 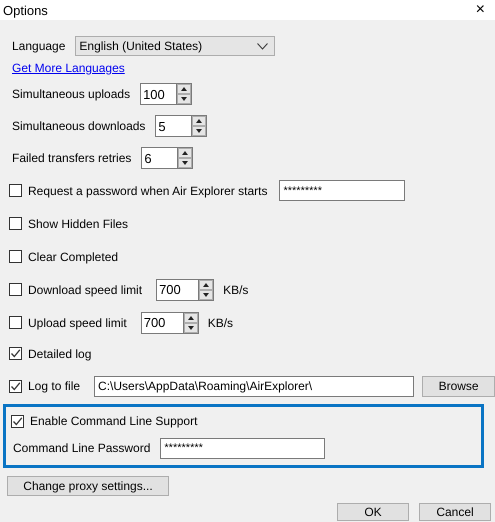 I want to click on checkbox-label: Detailed log, so click(x=60, y=353).